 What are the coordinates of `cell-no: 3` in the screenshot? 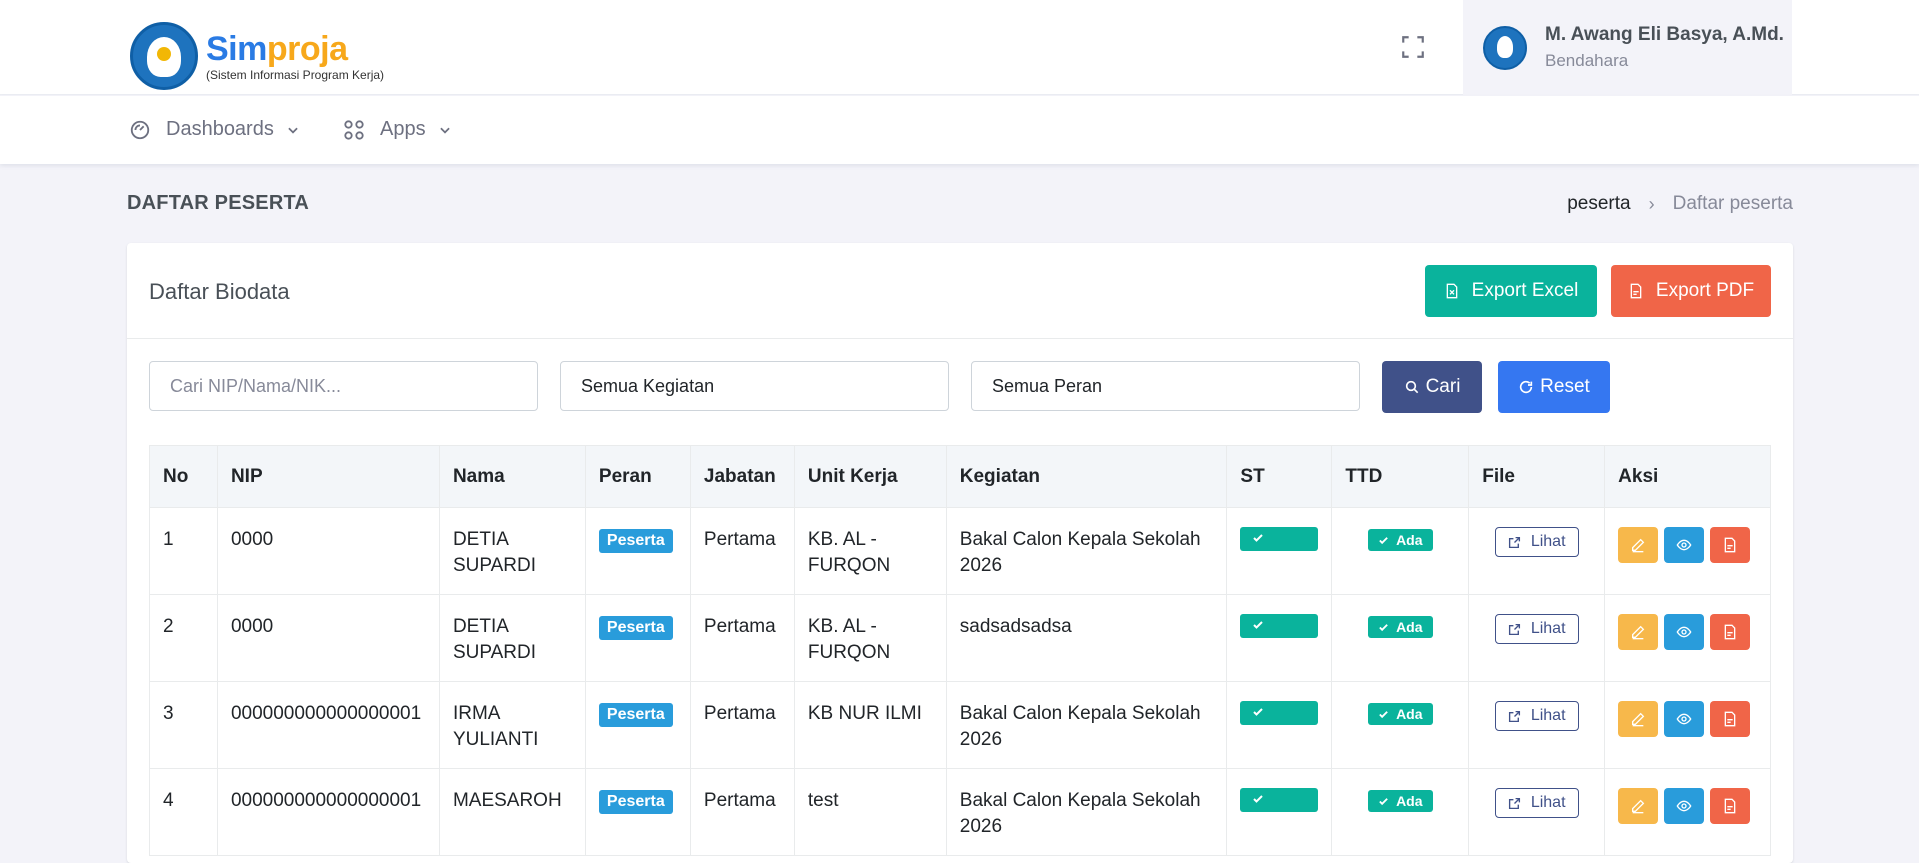 It's located at (183, 725).